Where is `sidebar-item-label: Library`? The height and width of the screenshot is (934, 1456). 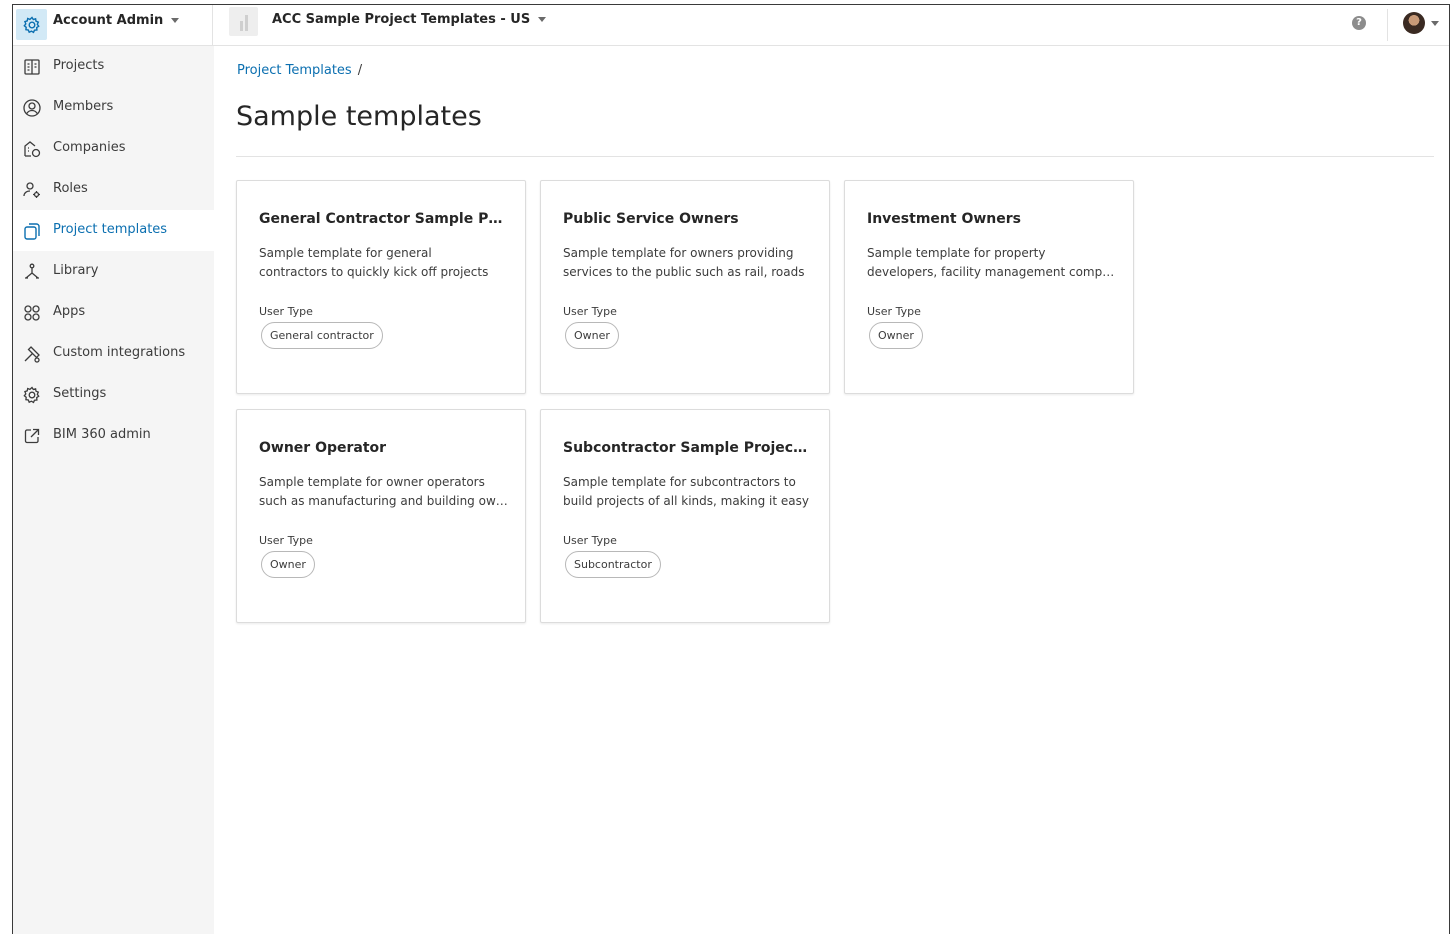 sidebar-item-label: Library is located at coordinates (76, 270).